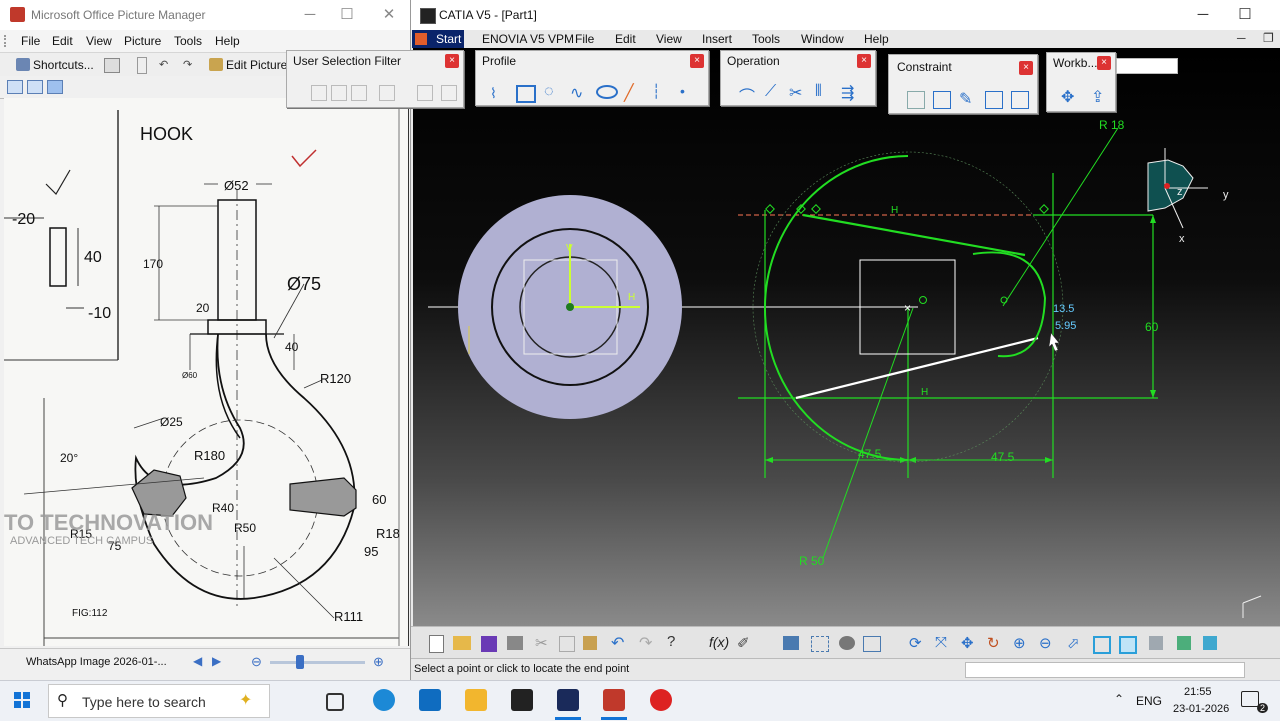  Describe the element at coordinates (197, 661) in the screenshot. I see `previous-picture-icon: ◀` at that location.